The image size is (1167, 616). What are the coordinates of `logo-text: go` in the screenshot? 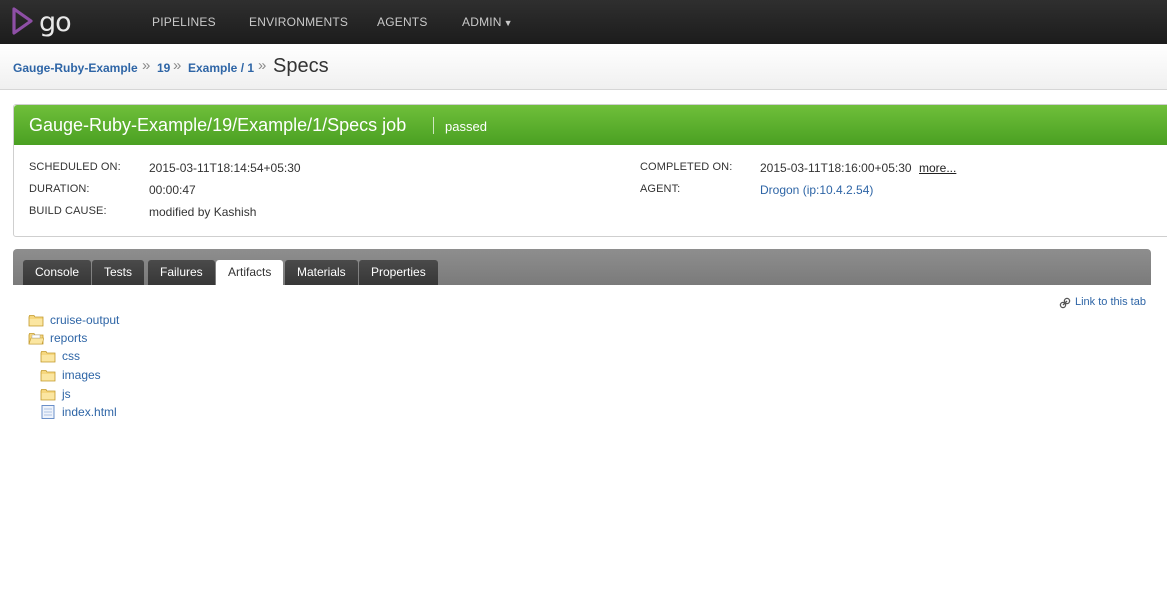 It's located at (55, 22).